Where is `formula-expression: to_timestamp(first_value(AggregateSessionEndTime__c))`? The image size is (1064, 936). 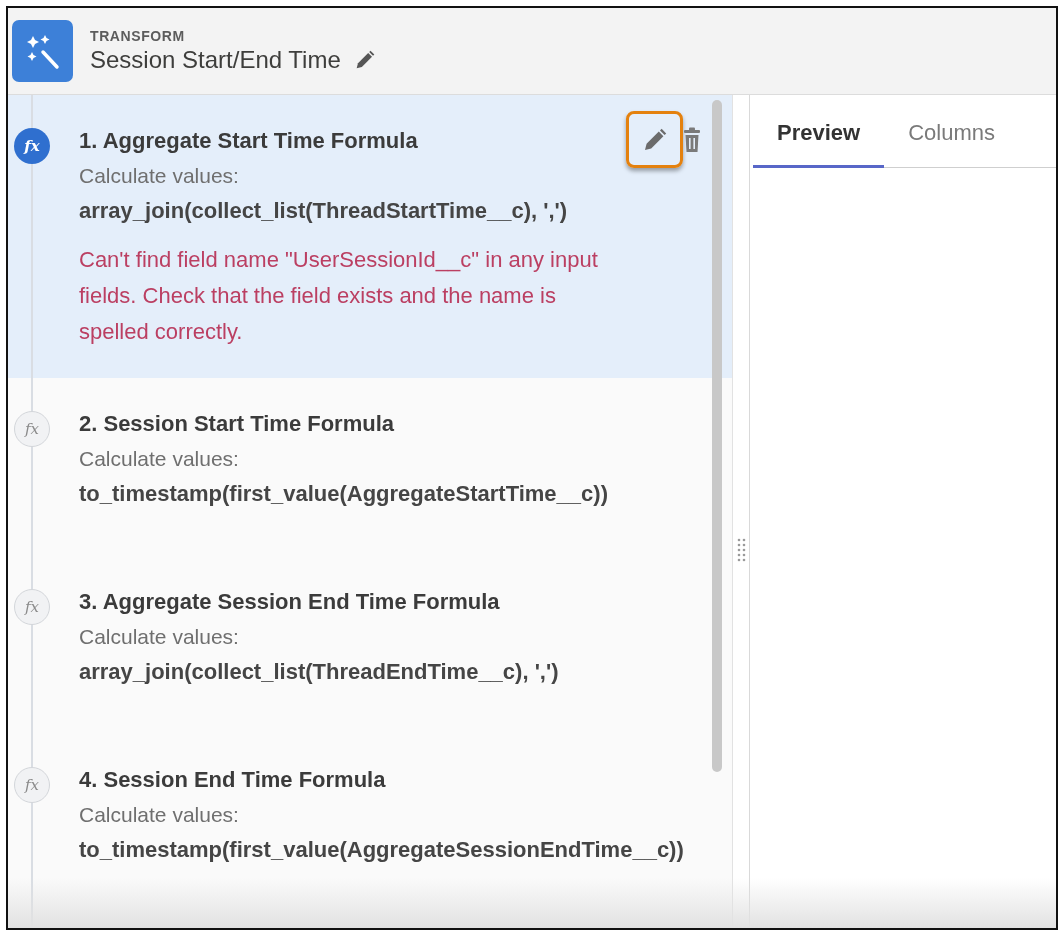 formula-expression: to_timestamp(first_value(AggregateSessionEndTime__c)) is located at coordinates (381, 850).